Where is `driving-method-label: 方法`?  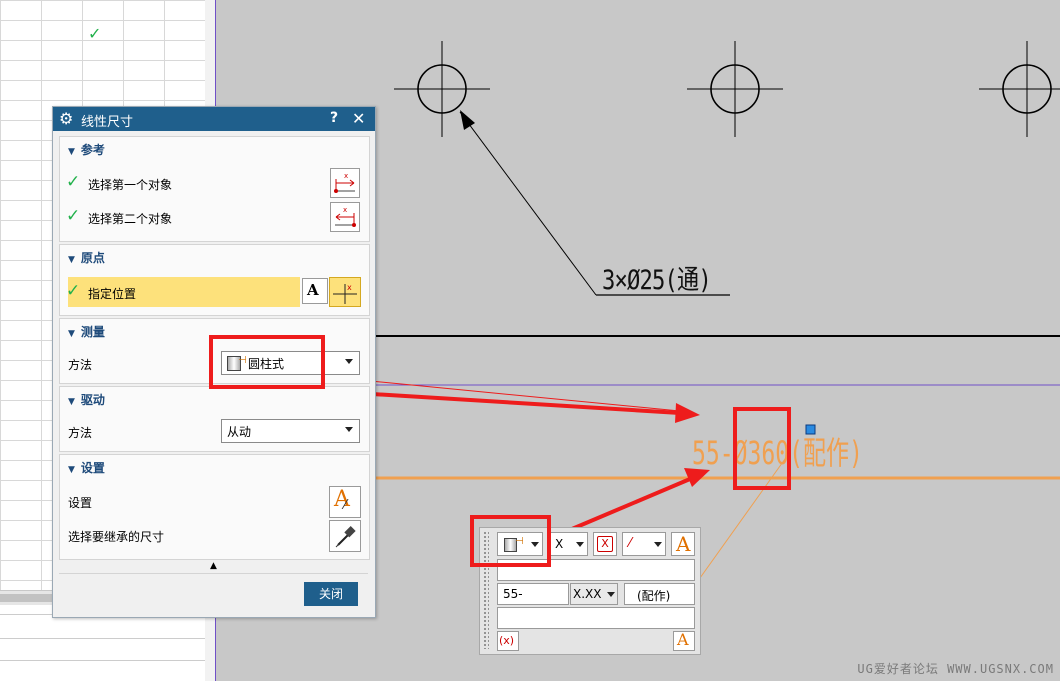 driving-method-label: 方法 is located at coordinates (80, 433).